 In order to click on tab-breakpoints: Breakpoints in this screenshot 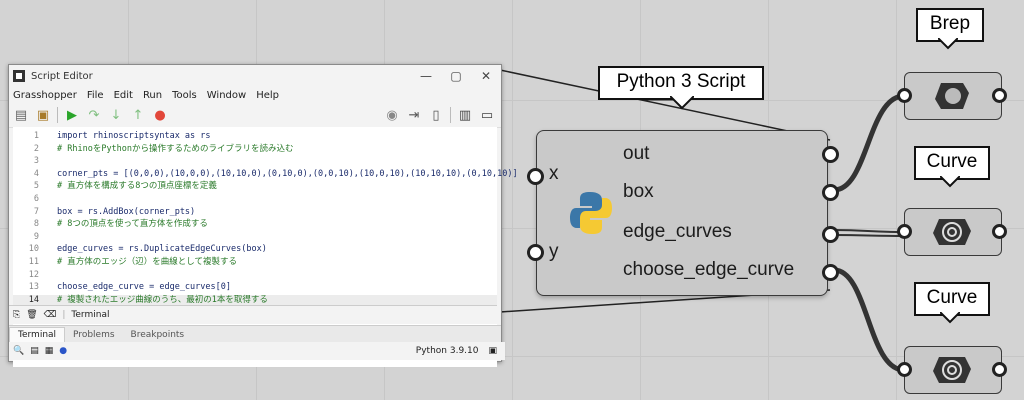, I will do `click(158, 335)`.